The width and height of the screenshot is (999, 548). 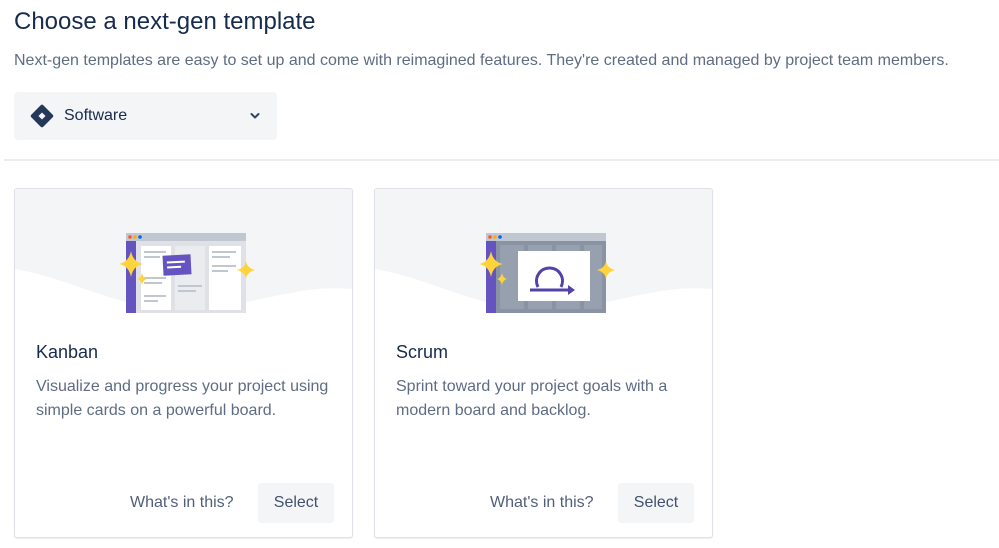 What do you see at coordinates (96, 115) in the screenshot?
I see `dropdown-selected-value: Software` at bounding box center [96, 115].